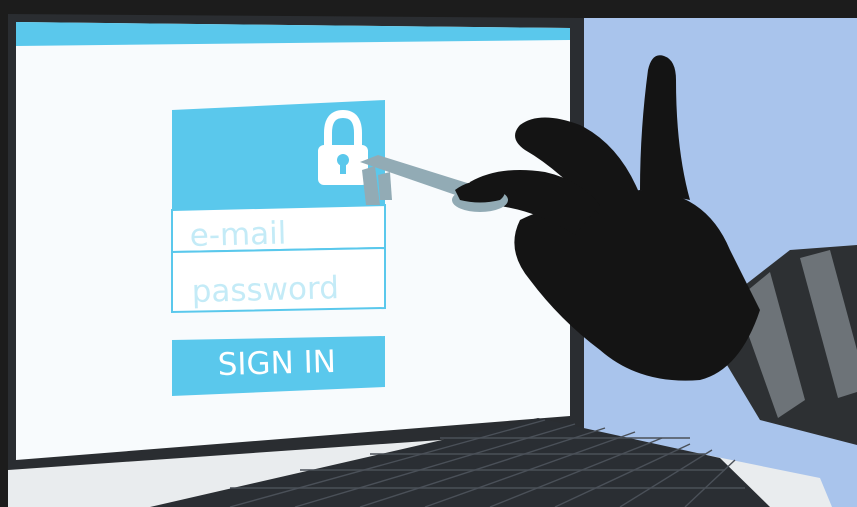  What do you see at coordinates (276, 363) in the screenshot?
I see `sign-in-label: SIGN IN` at bounding box center [276, 363].